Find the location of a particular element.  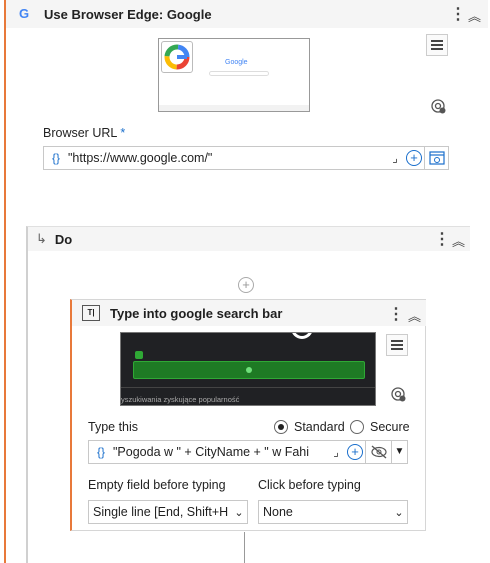

do-arrow-icon: ↳ is located at coordinates (41, 238).